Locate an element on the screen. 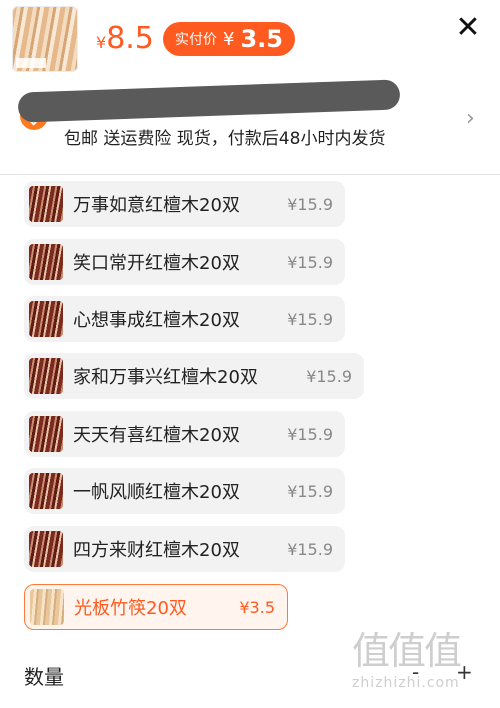 This screenshot has width=500, height=708. option-name: 心想事成红檀木20双 is located at coordinates (156, 320).